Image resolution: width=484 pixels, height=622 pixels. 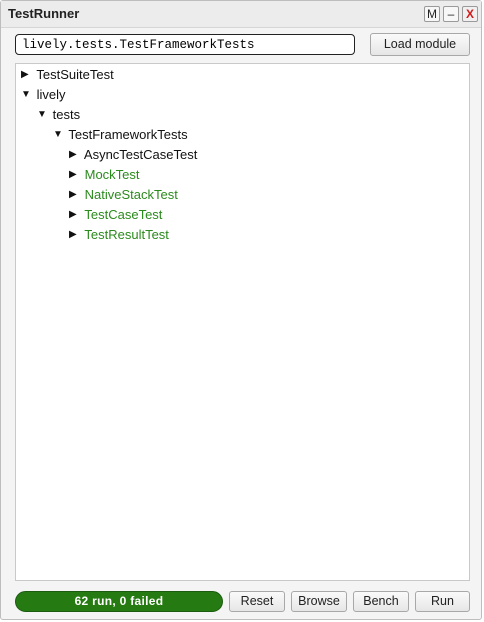 What do you see at coordinates (451, 14) in the screenshot?
I see `minimize-button: –` at bounding box center [451, 14].